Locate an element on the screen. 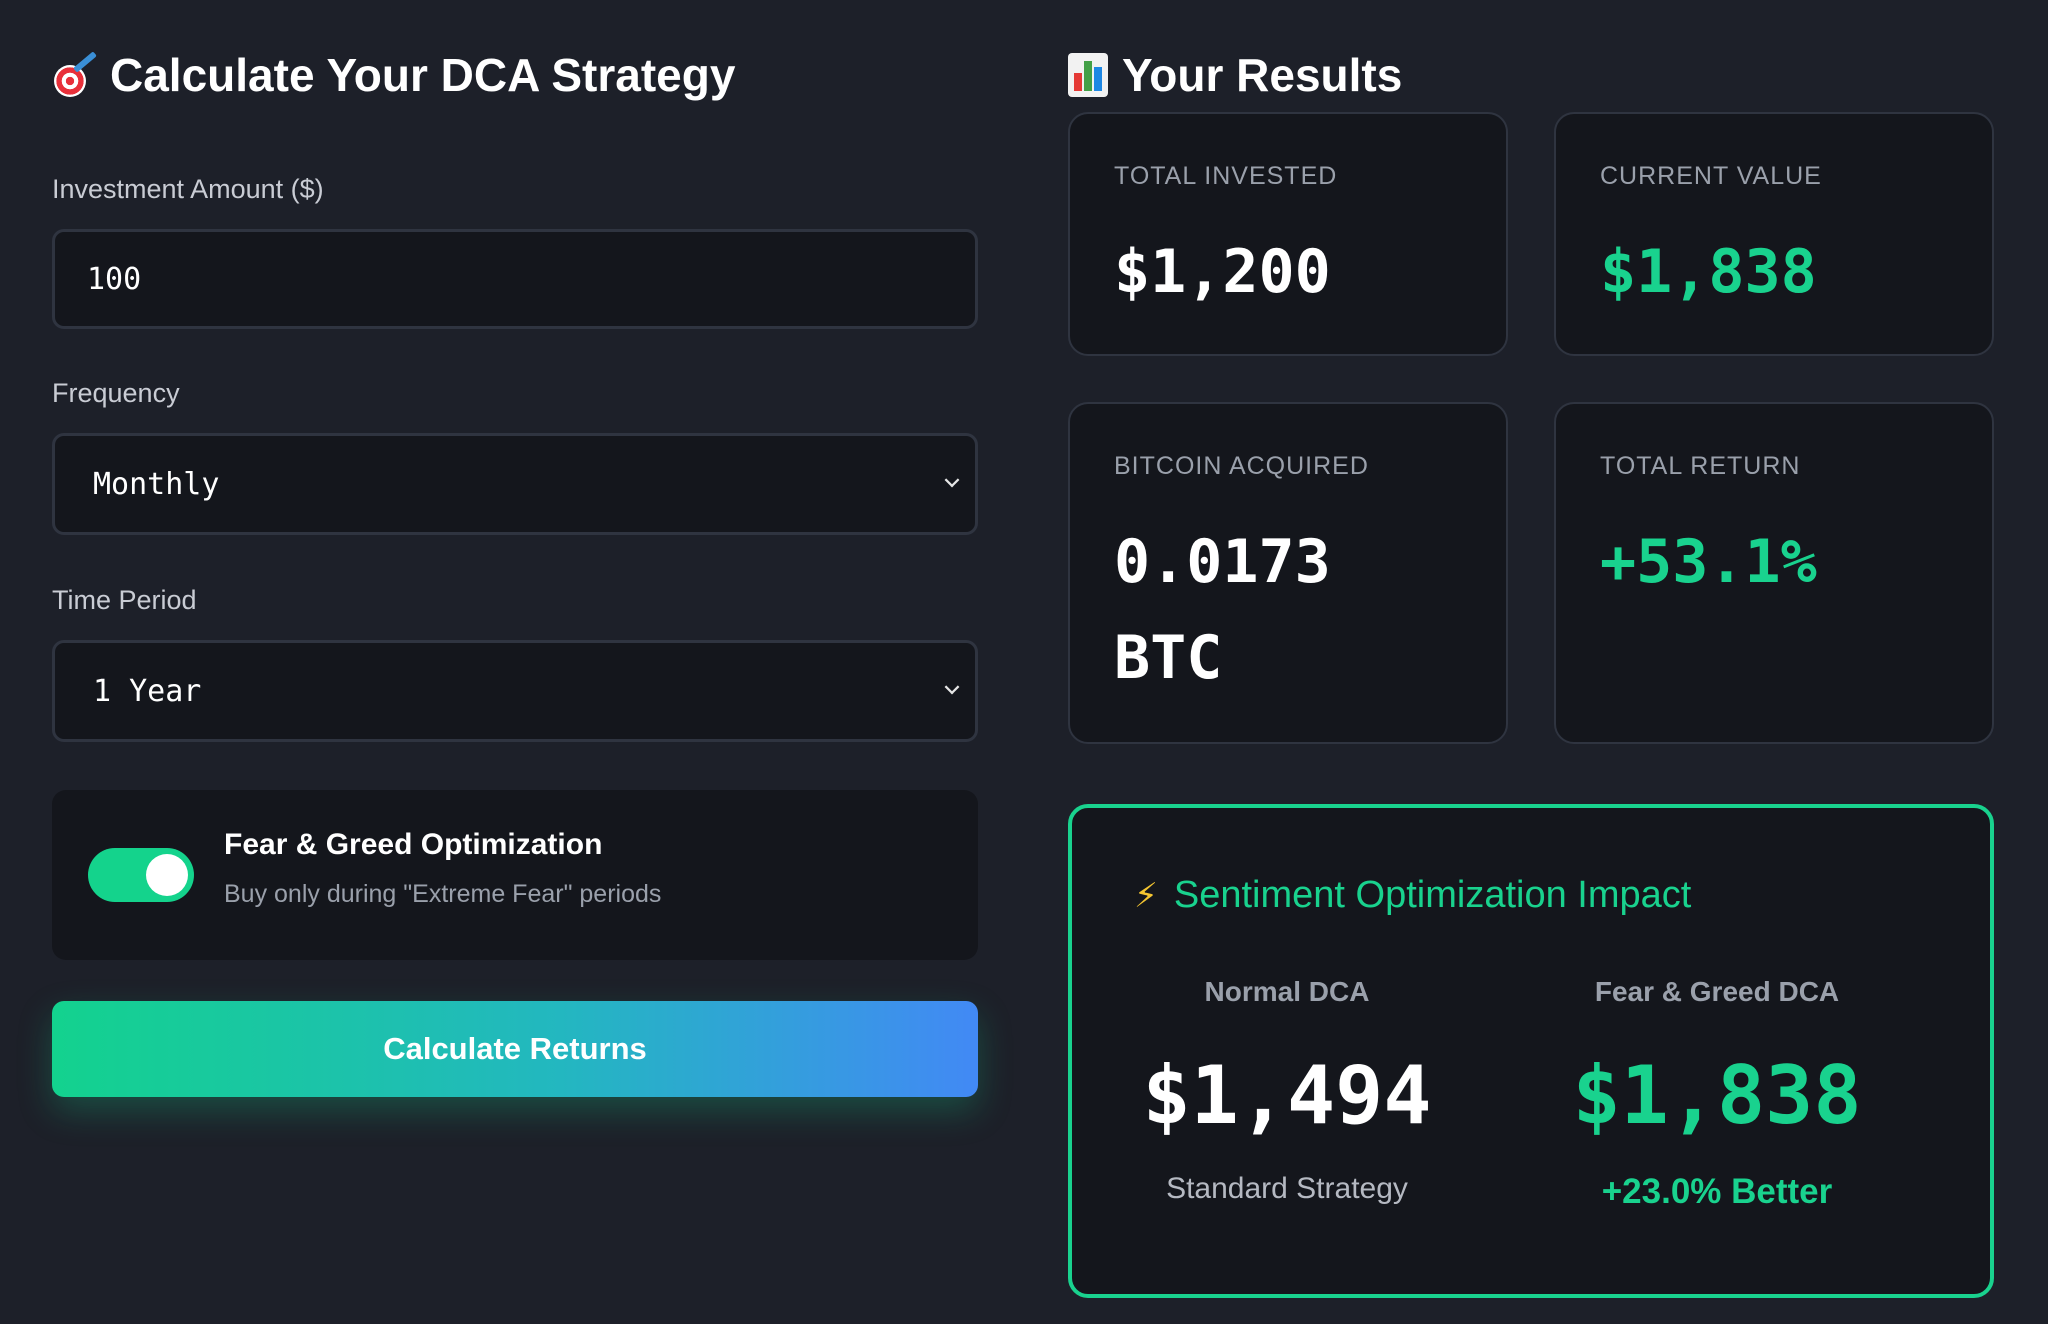 The height and width of the screenshot is (1324, 2048). current-value-label: CURRENT VALUE is located at coordinates (1711, 176).